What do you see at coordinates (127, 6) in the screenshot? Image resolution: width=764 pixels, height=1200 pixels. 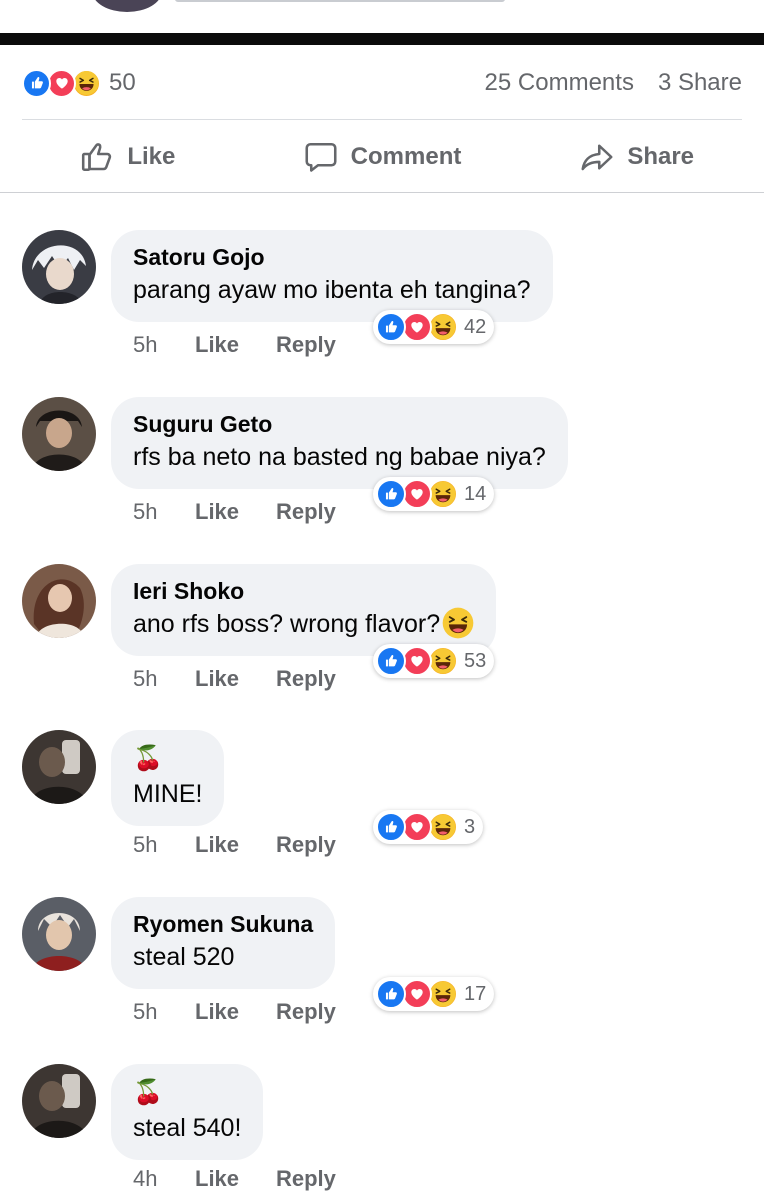 I see `previous-post-avatar` at bounding box center [127, 6].